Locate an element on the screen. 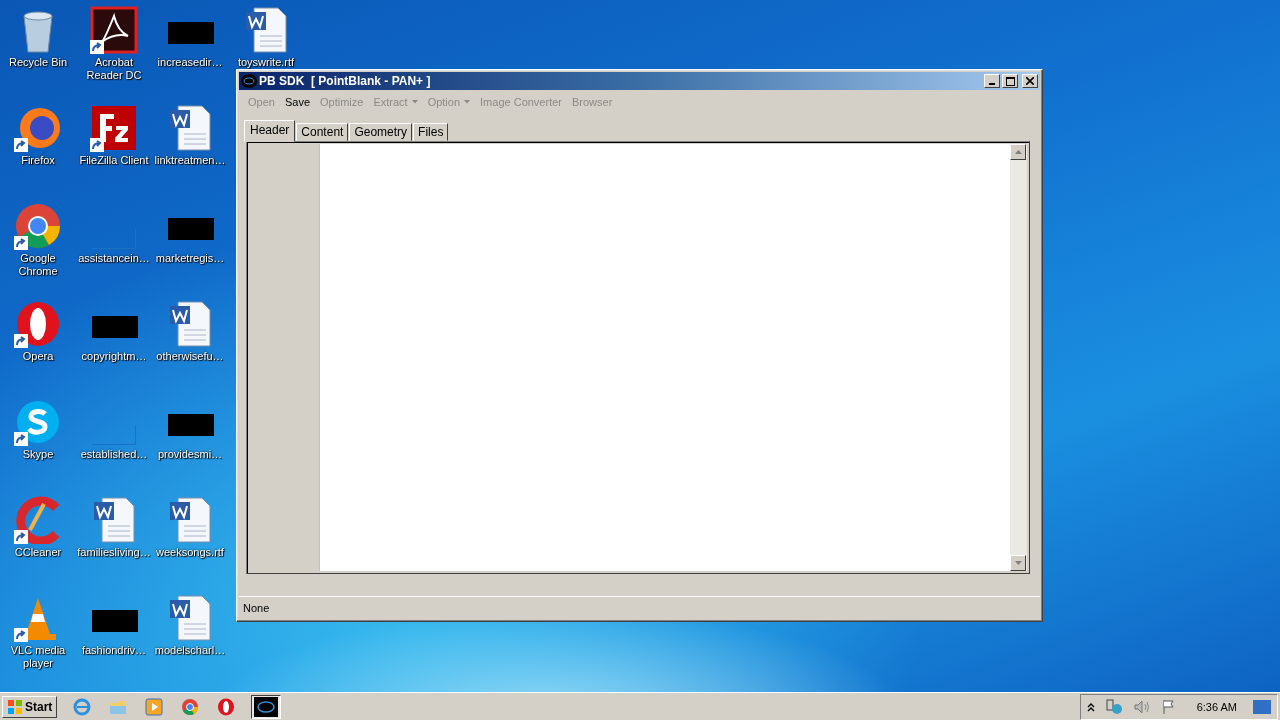  down-arrow-icon is located at coordinates (1018, 563).